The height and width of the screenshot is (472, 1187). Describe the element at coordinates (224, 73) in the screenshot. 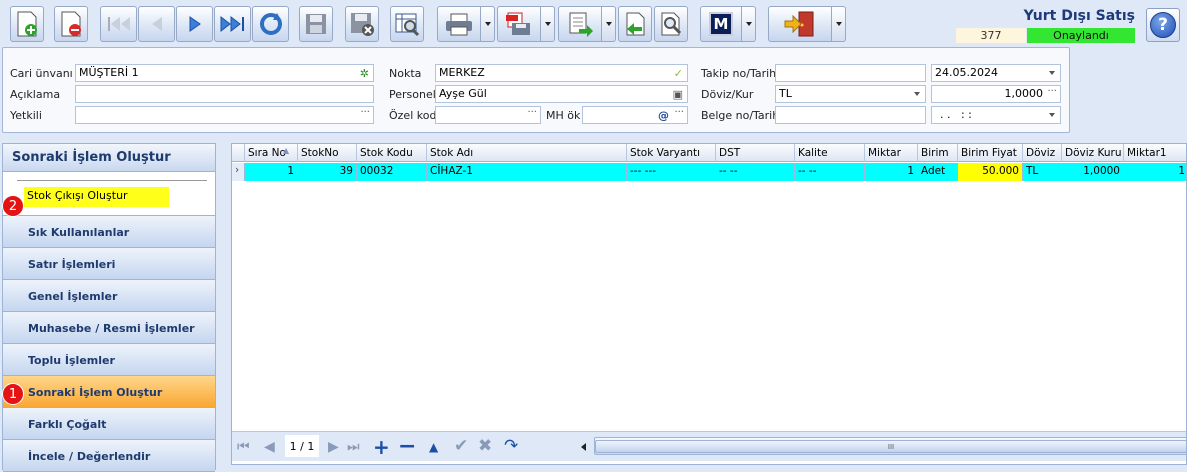

I see `cari-unvani-field: MÜŞTERİ 1 ✲` at that location.